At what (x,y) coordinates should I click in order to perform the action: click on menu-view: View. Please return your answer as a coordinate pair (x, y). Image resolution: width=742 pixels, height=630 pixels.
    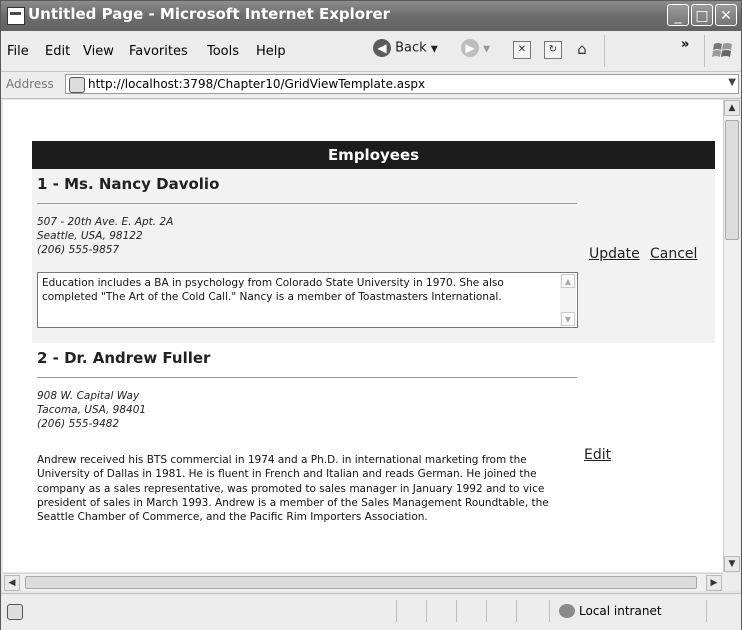
    Looking at the image, I should click on (98, 51).